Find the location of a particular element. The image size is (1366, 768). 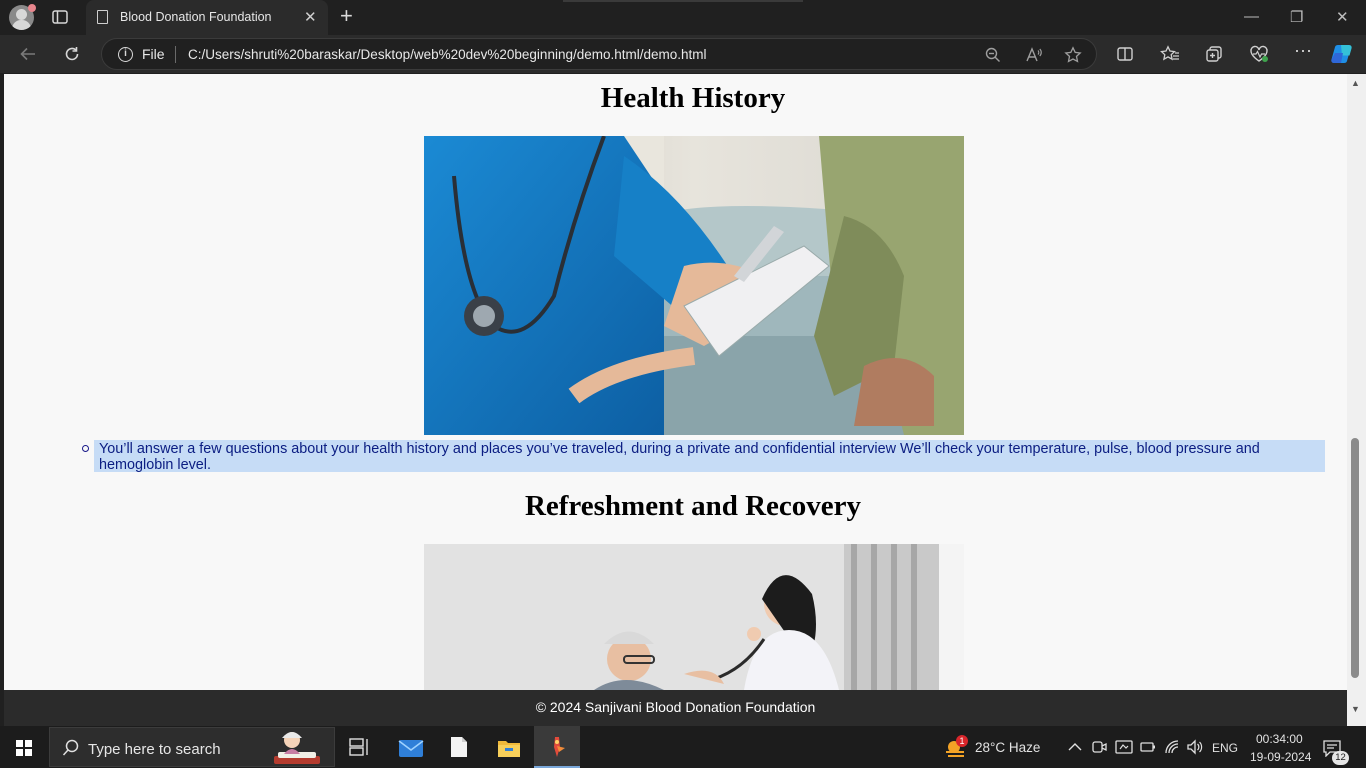

search-icon is located at coordinates (70, 747).